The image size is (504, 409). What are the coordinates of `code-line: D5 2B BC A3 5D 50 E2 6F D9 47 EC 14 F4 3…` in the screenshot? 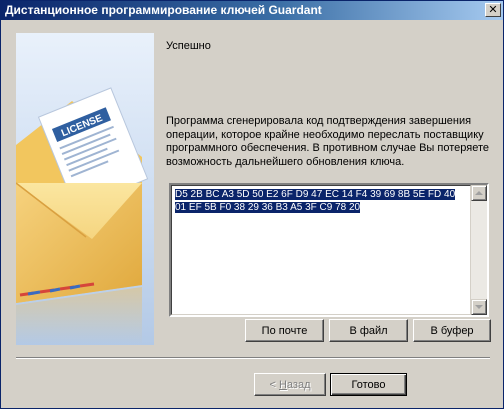 It's located at (315, 194).